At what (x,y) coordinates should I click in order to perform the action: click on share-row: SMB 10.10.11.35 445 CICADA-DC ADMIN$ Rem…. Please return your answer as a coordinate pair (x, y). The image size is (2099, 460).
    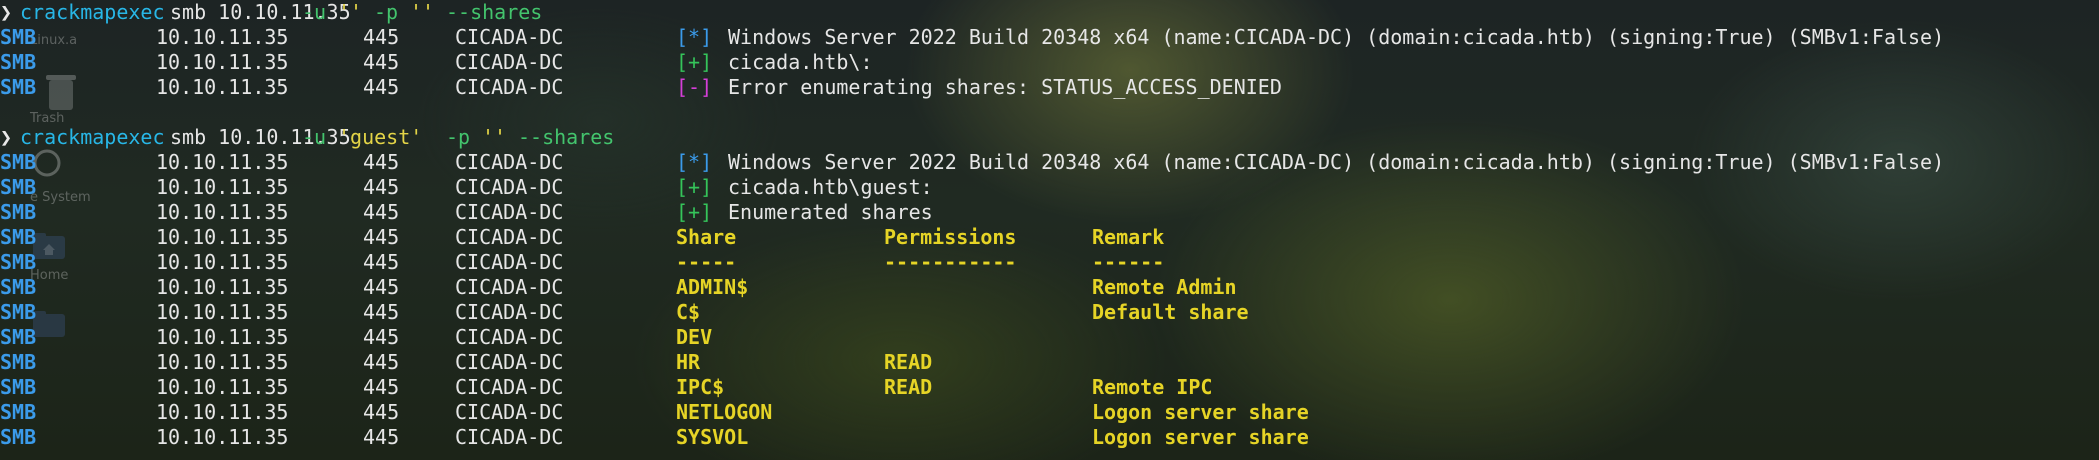
    Looking at the image, I should click on (618, 287).